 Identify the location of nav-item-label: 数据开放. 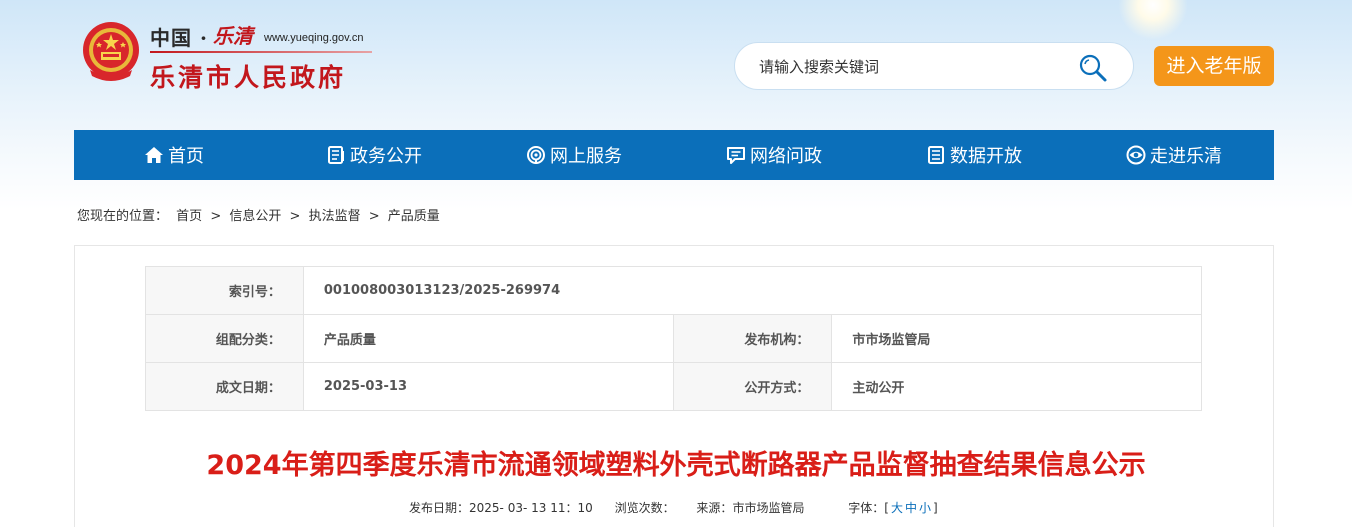
(986, 156).